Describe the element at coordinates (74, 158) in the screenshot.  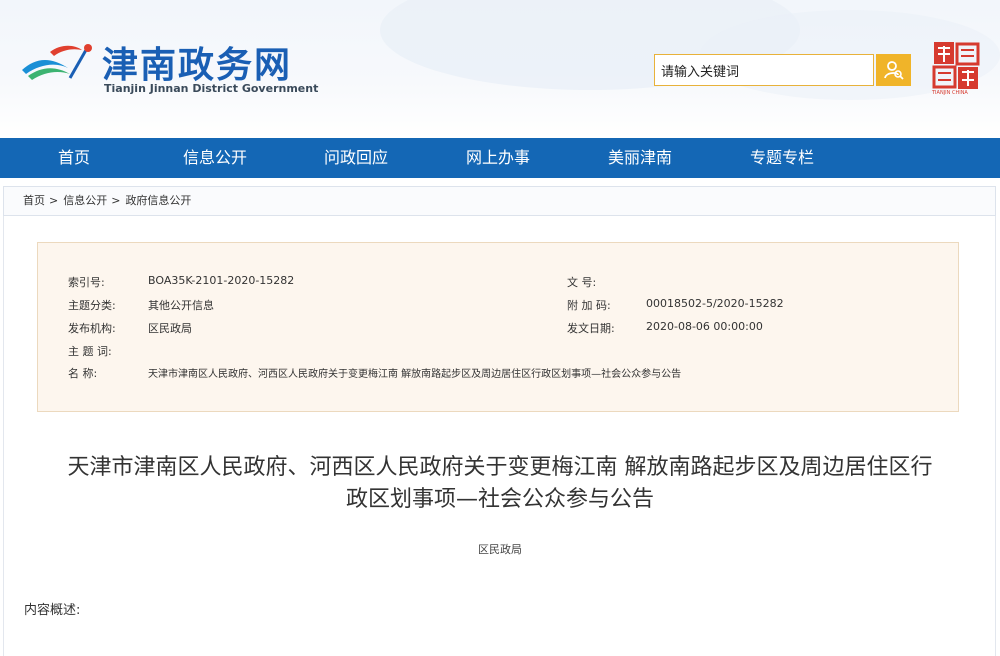
I see `nav-item-home: 首页` at that location.